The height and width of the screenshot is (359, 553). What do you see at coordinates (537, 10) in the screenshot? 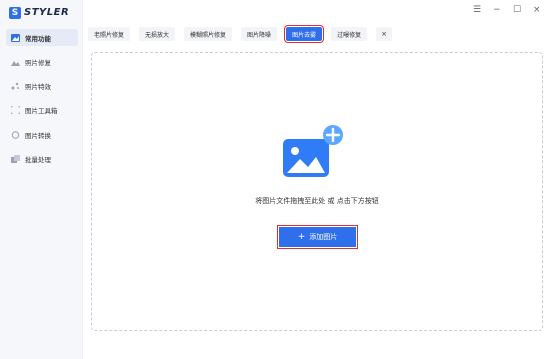
I see `close-icon: ×` at bounding box center [537, 10].